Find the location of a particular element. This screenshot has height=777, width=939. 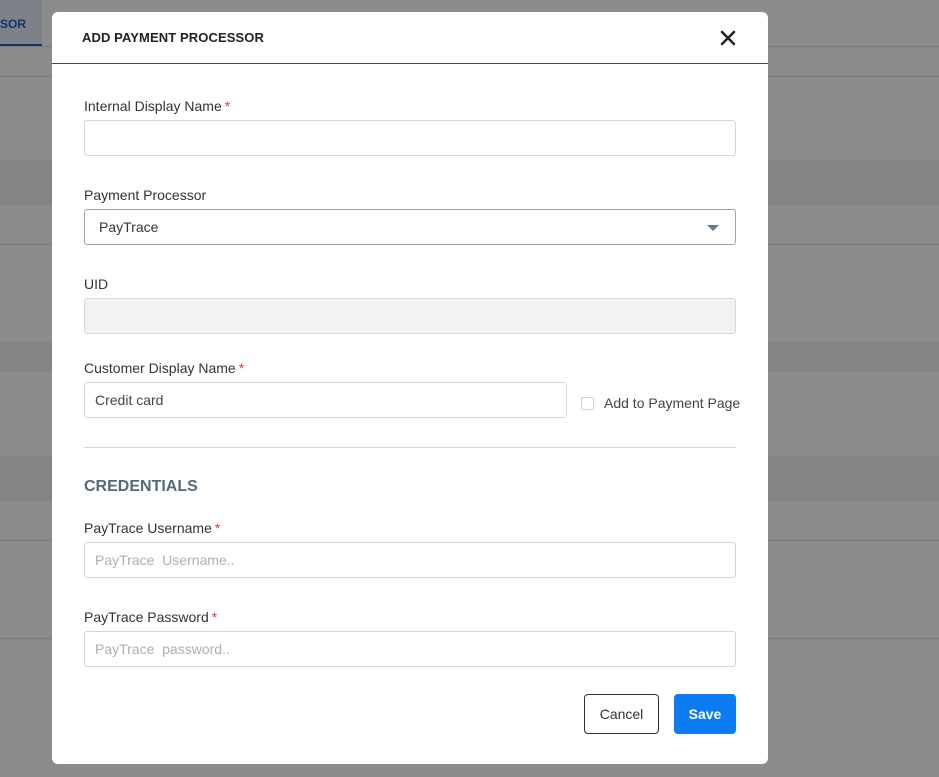

paytrace-username-label: PayTrace Username * is located at coordinates (152, 528).